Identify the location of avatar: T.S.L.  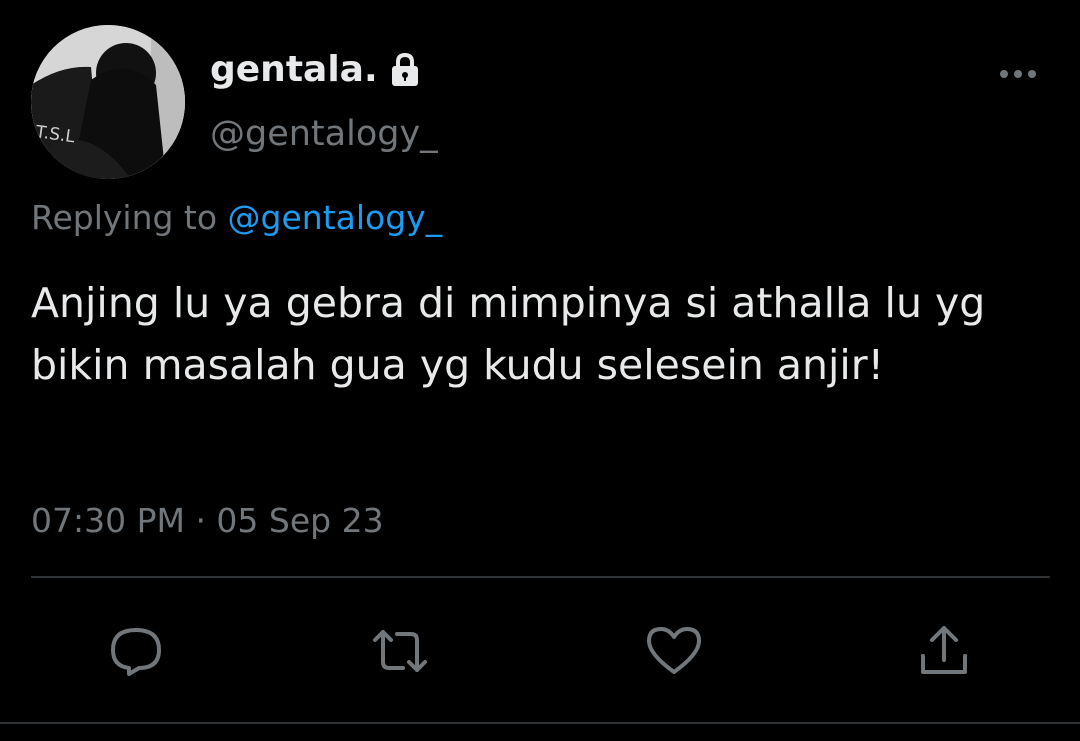
(108, 102).